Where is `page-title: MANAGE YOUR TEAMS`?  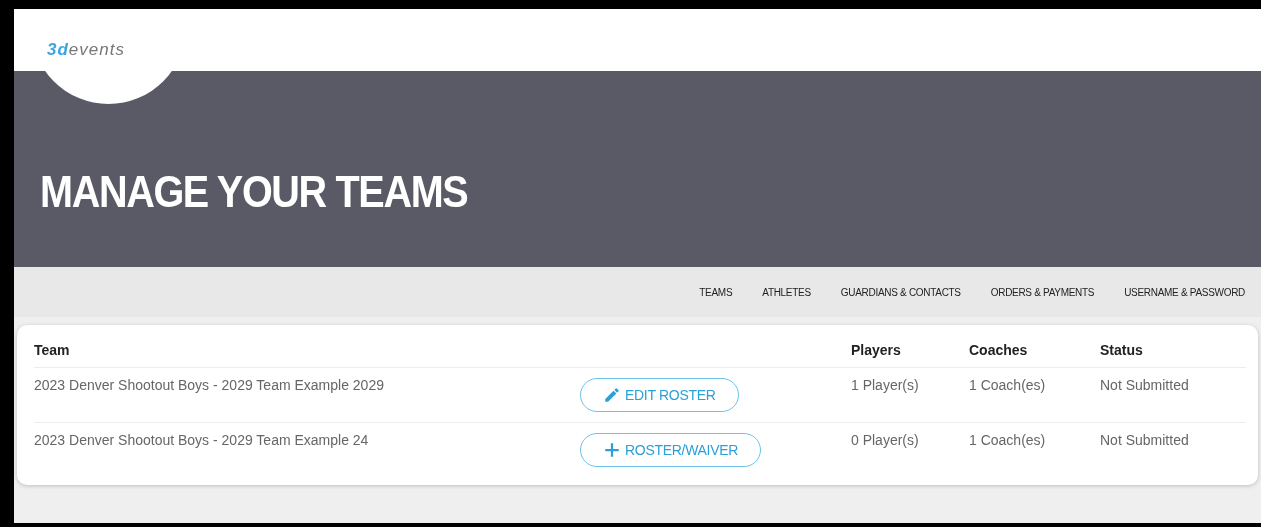
page-title: MANAGE YOUR TEAMS is located at coordinates (254, 192).